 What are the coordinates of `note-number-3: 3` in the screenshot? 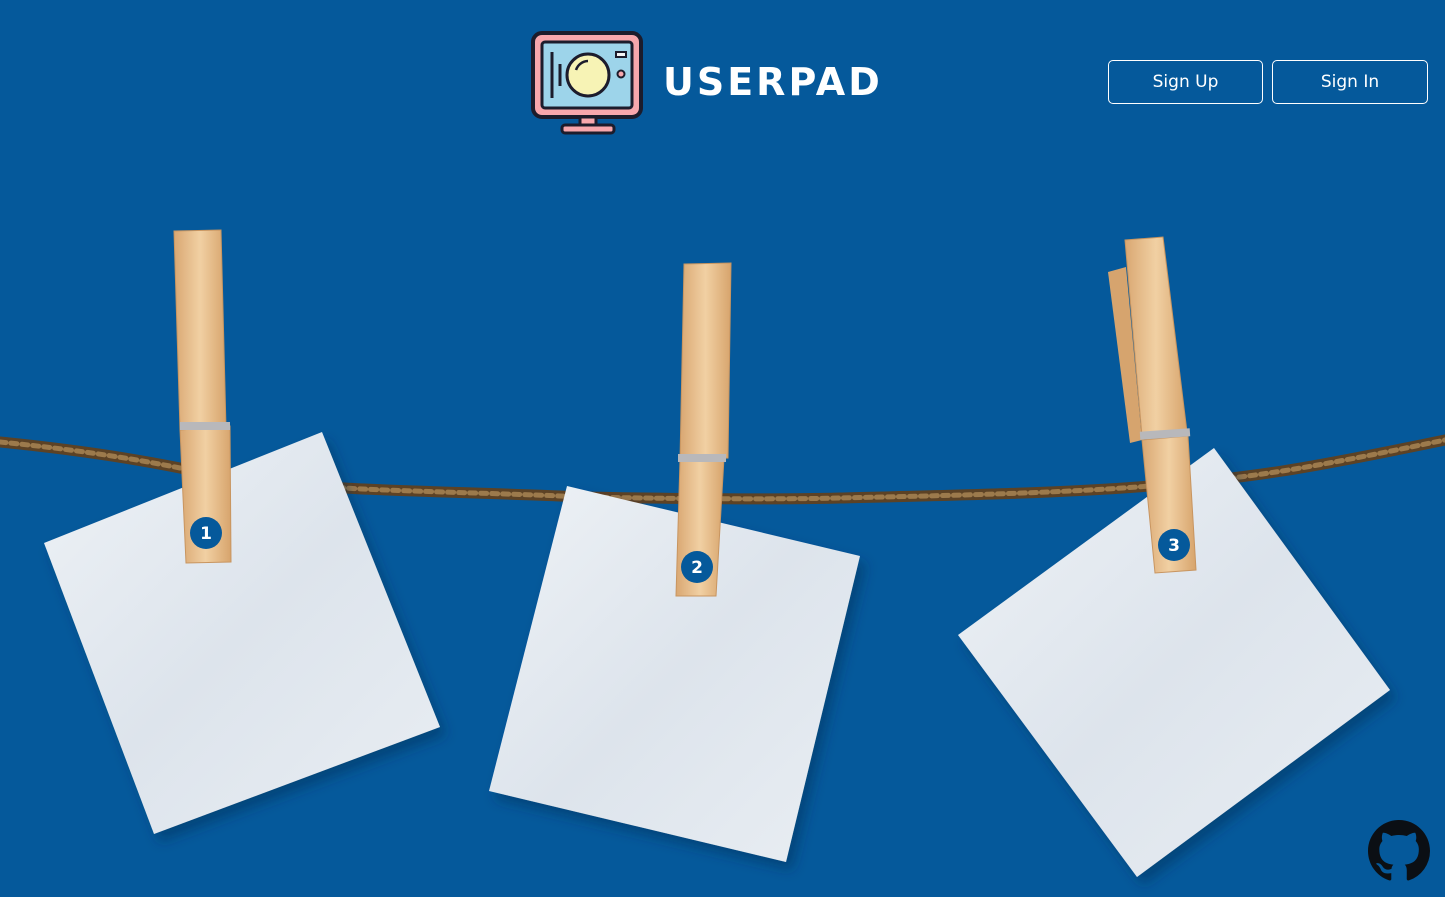 It's located at (1174, 546).